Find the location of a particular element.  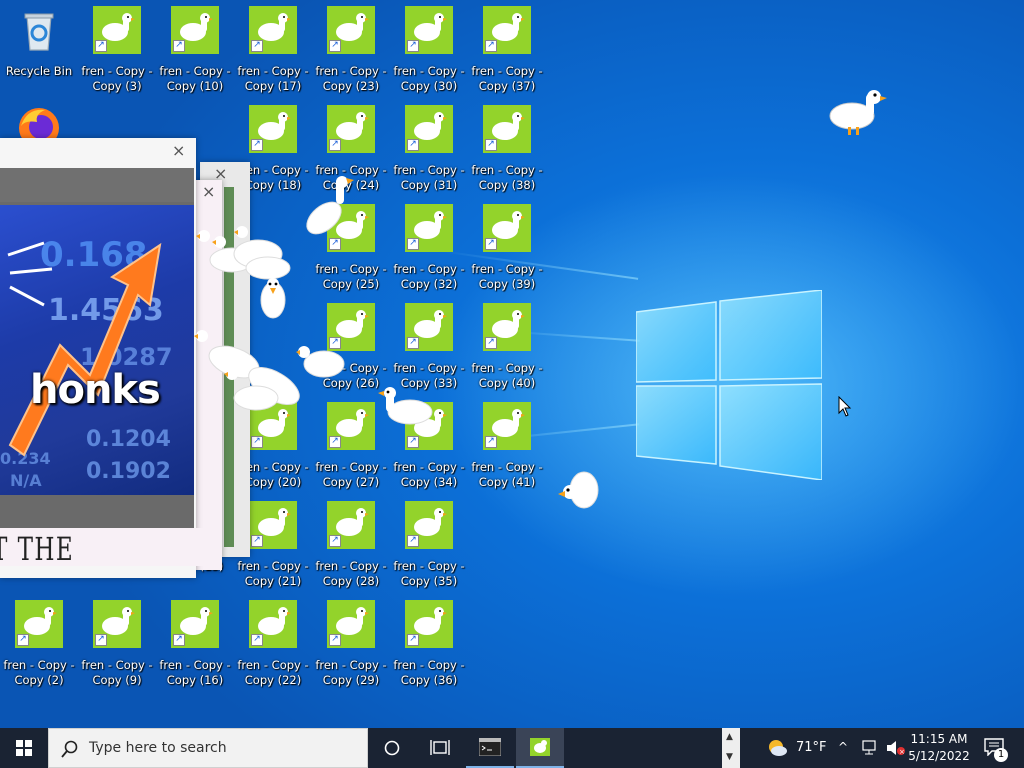

task-view-button is located at coordinates (440, 748).